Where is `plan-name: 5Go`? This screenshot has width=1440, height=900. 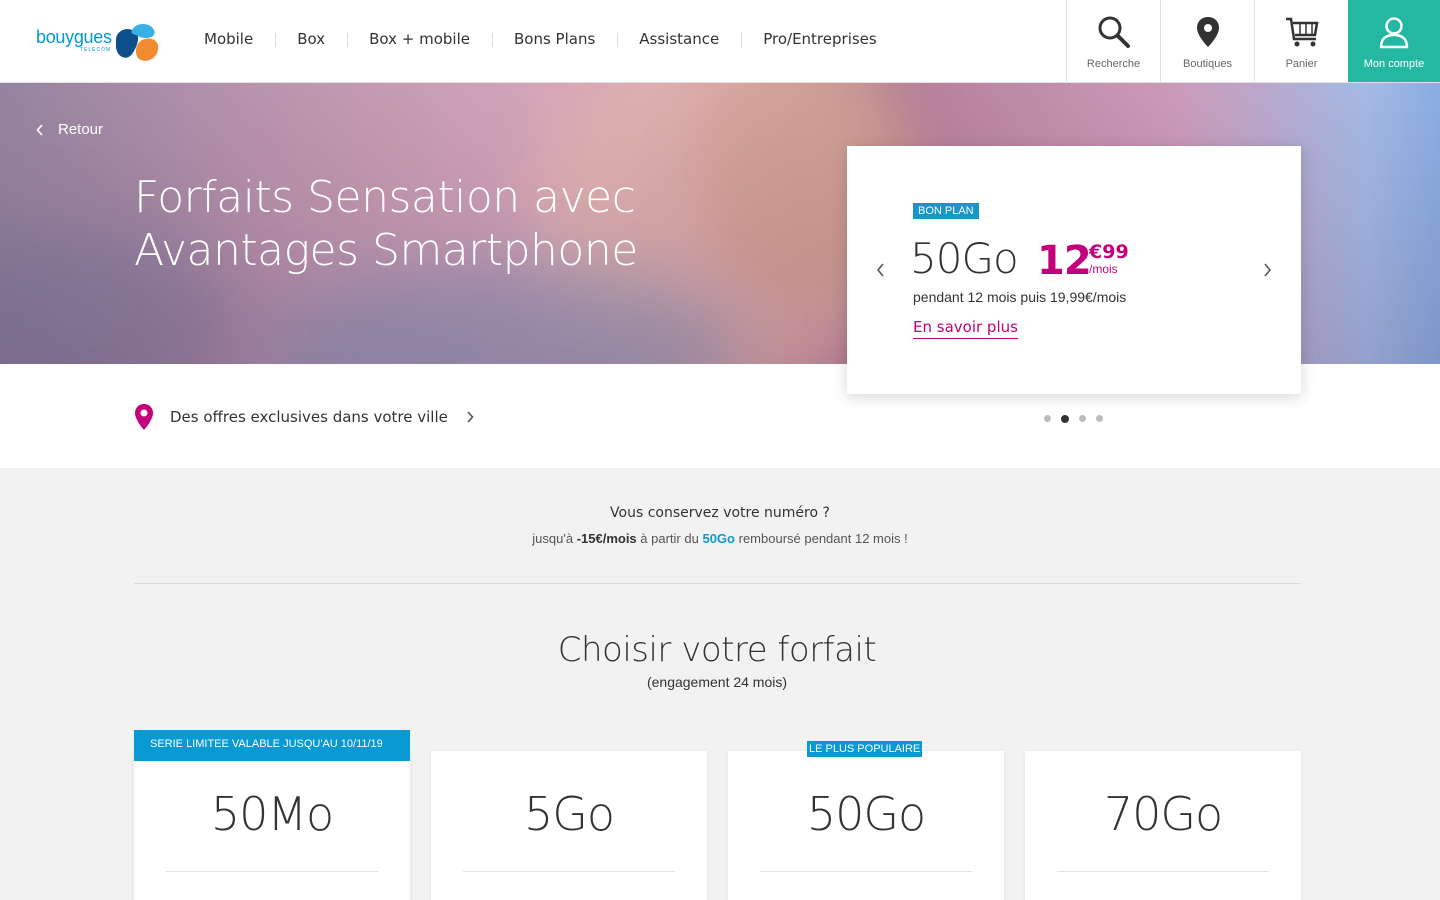 plan-name: 5Go is located at coordinates (569, 814).